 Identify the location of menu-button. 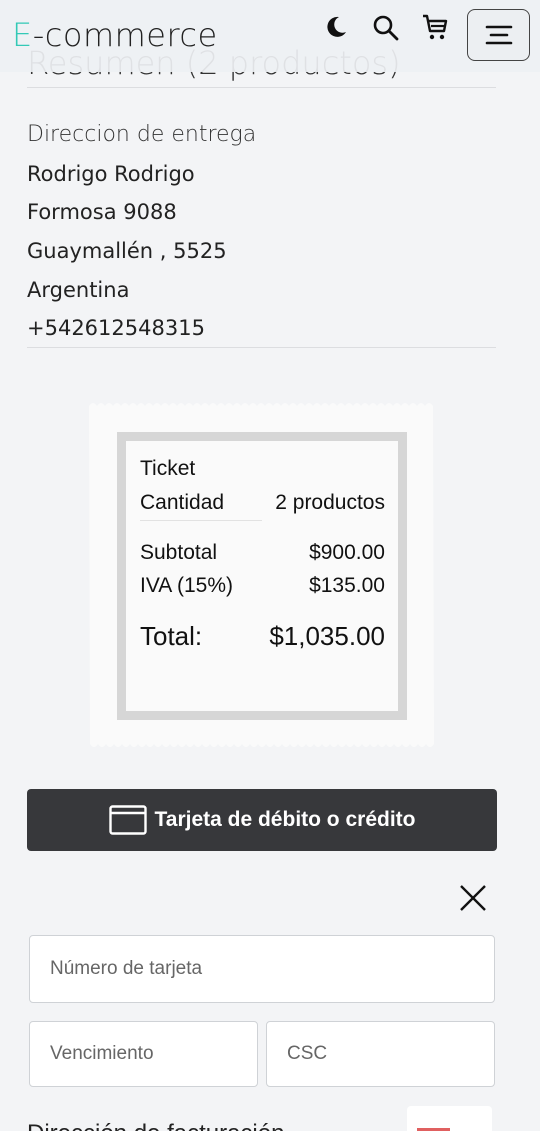
(498, 35).